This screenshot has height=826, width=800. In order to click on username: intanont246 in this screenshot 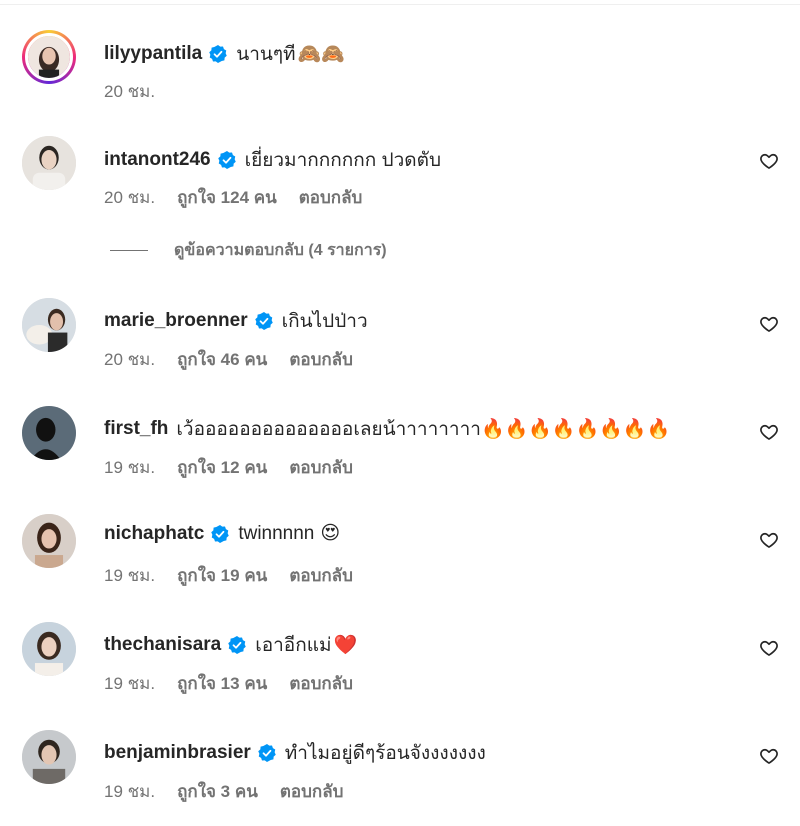, I will do `click(157, 160)`.